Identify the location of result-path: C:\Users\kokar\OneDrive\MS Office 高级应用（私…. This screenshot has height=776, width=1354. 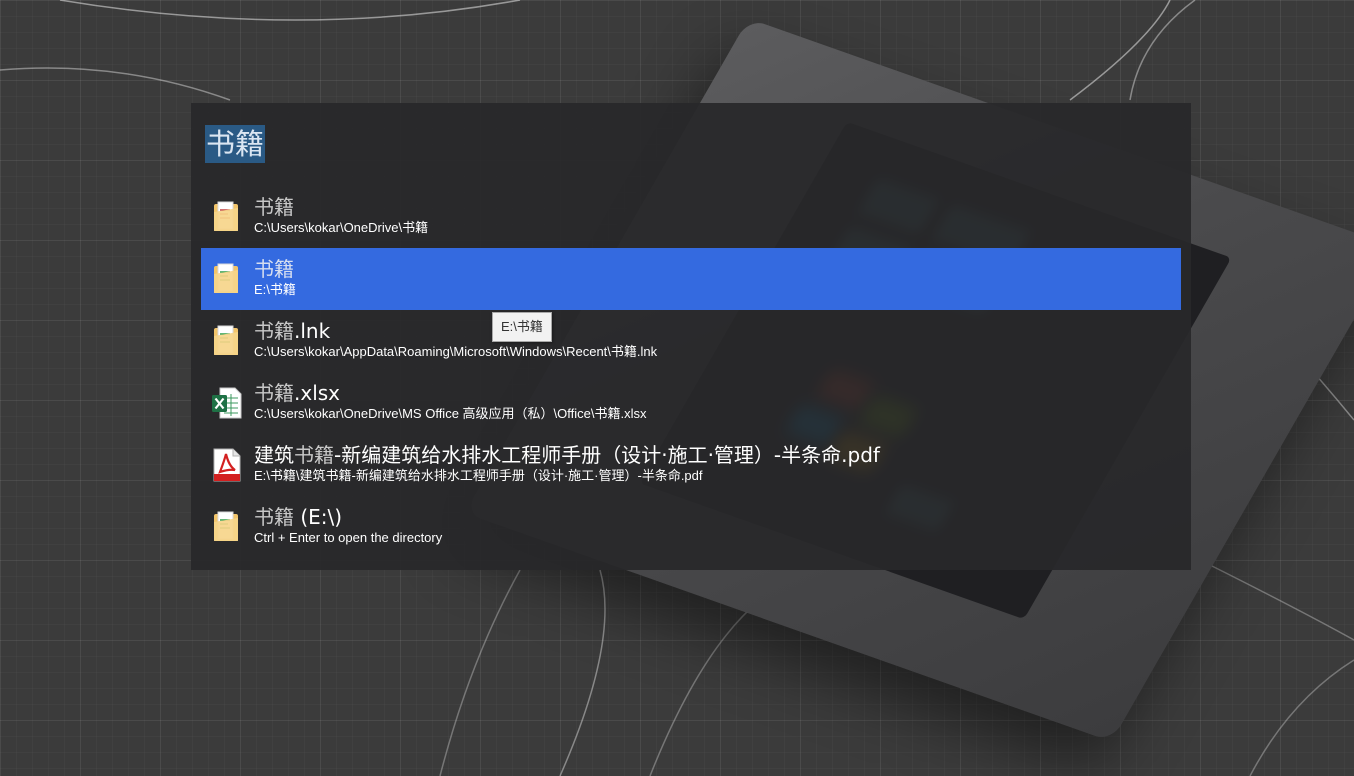
(450, 413).